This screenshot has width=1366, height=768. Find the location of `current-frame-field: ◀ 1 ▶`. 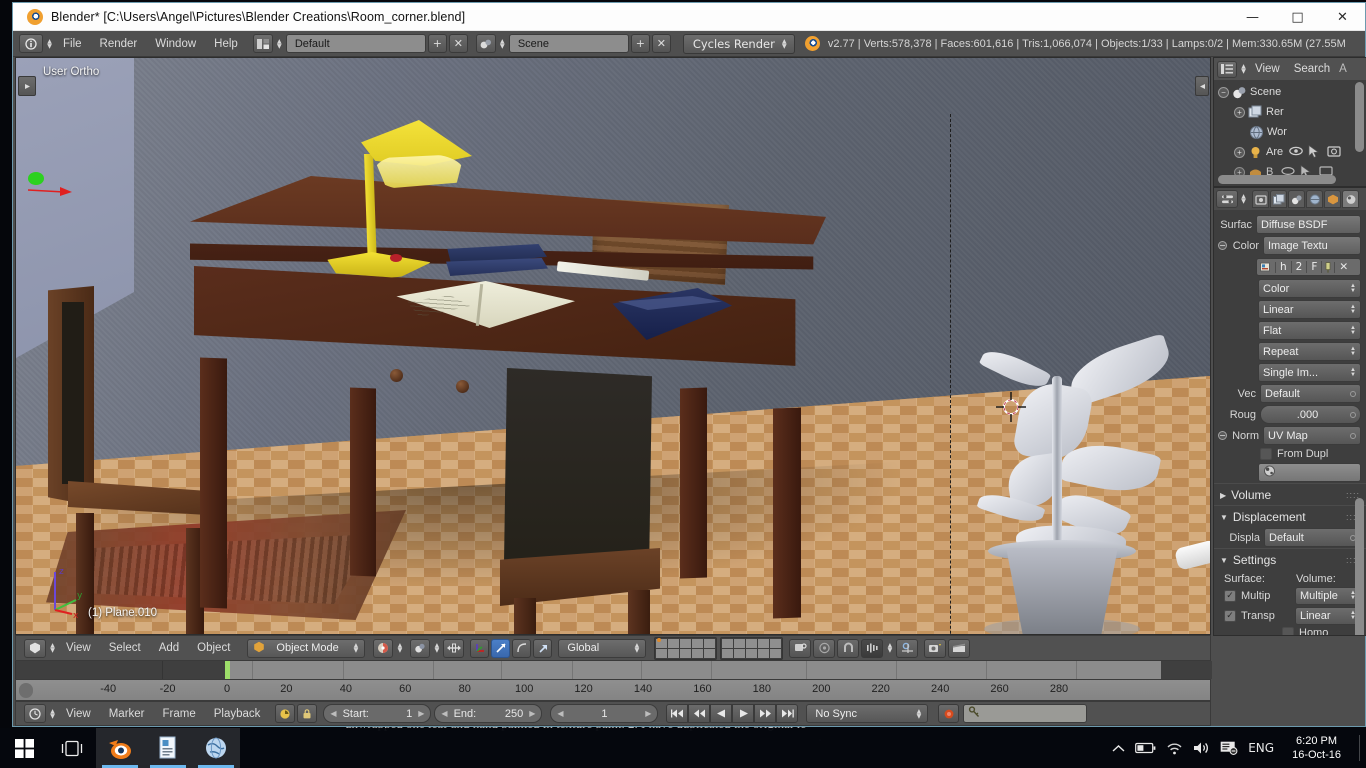

current-frame-field: ◀ 1 ▶ is located at coordinates (604, 713).